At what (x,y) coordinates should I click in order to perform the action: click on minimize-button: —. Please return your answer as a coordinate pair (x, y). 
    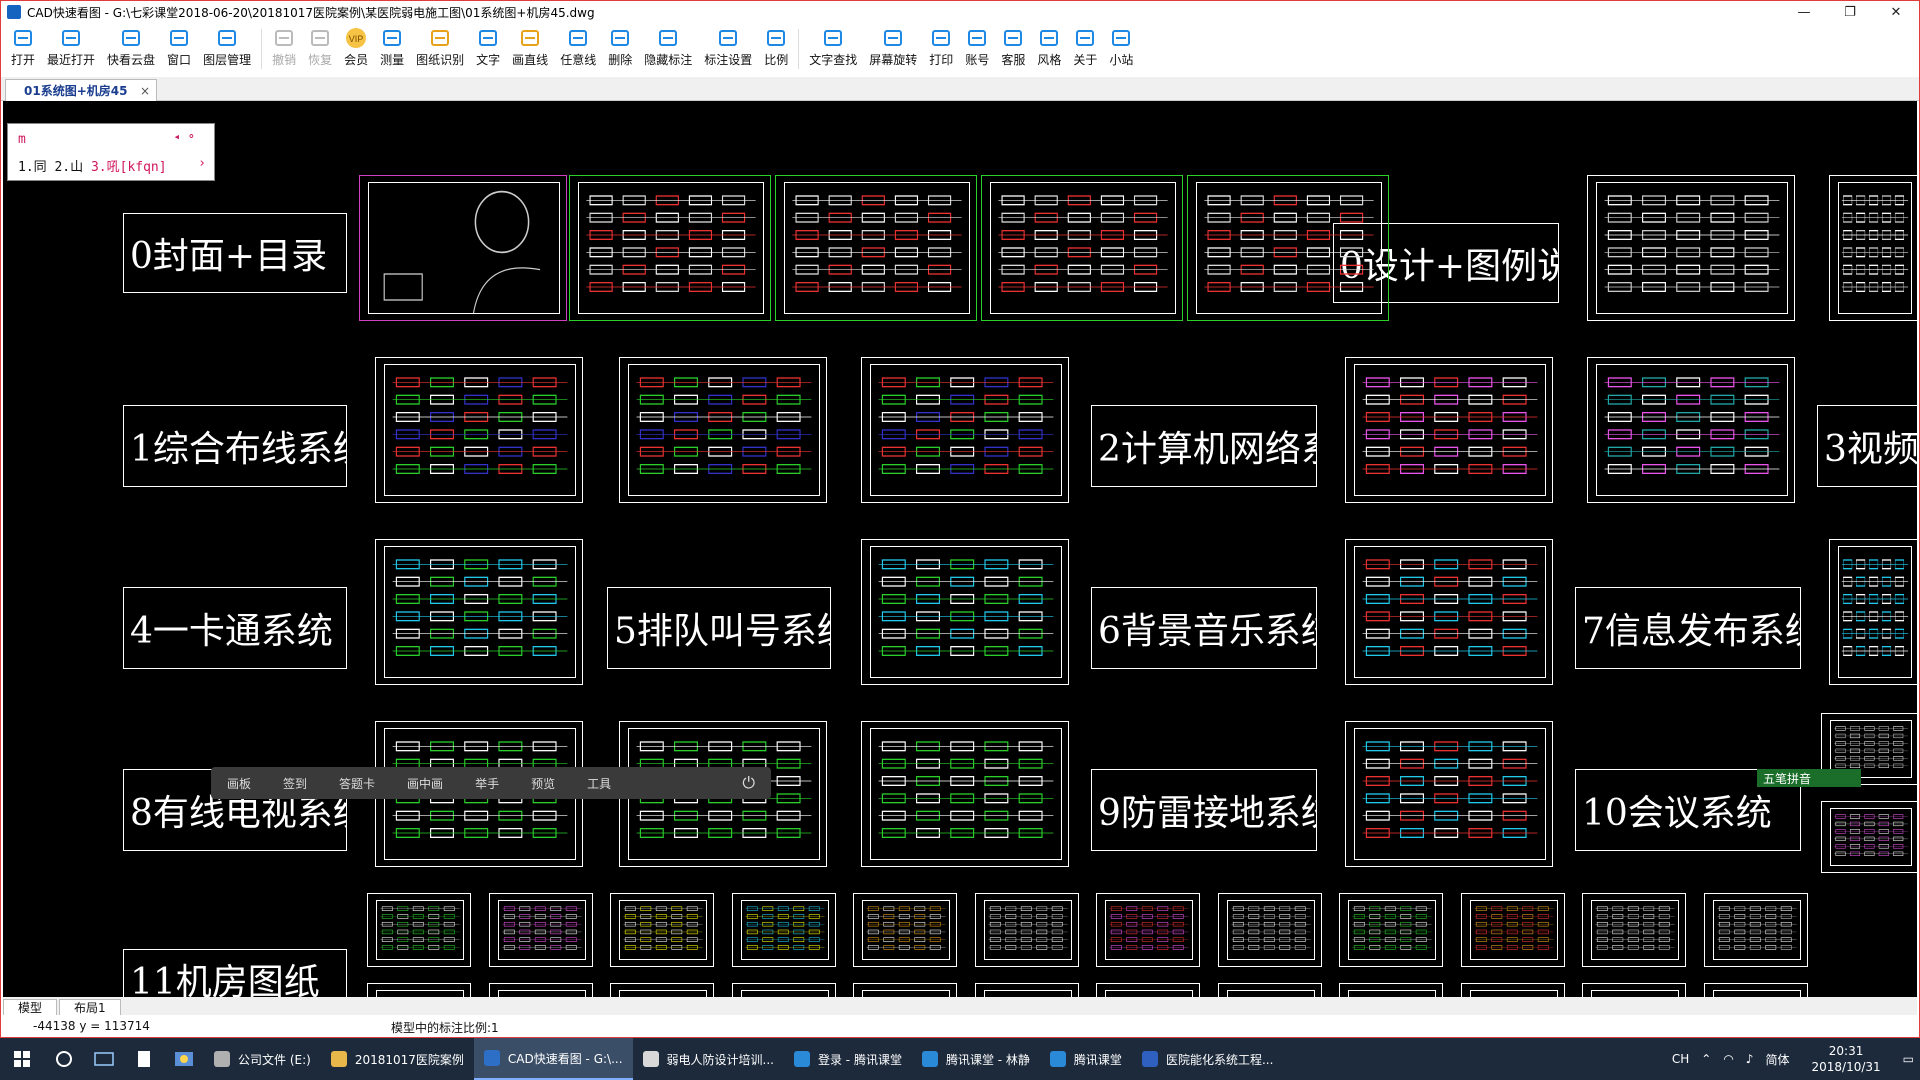
    Looking at the image, I should click on (1804, 12).